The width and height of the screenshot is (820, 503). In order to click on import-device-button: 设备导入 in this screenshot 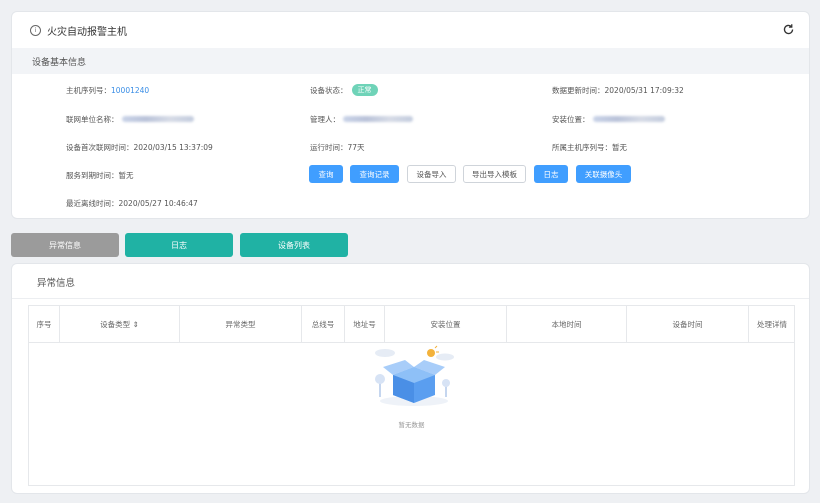, I will do `click(431, 174)`.